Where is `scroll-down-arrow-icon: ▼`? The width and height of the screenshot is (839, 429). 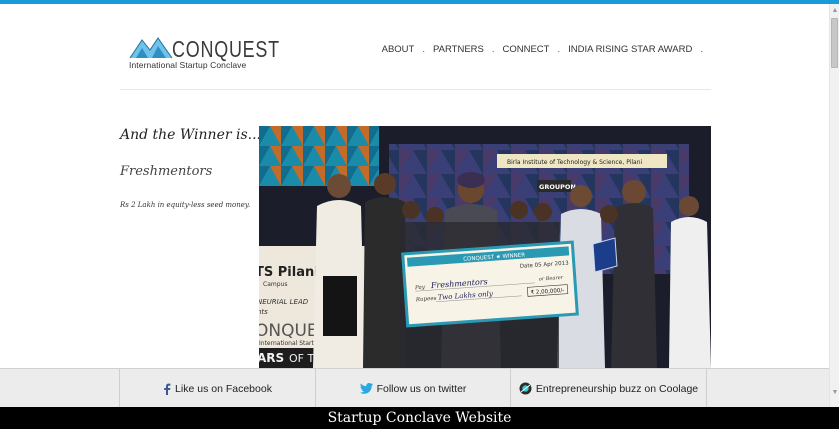 scroll-down-arrow-icon: ▼ is located at coordinates (835, 393).